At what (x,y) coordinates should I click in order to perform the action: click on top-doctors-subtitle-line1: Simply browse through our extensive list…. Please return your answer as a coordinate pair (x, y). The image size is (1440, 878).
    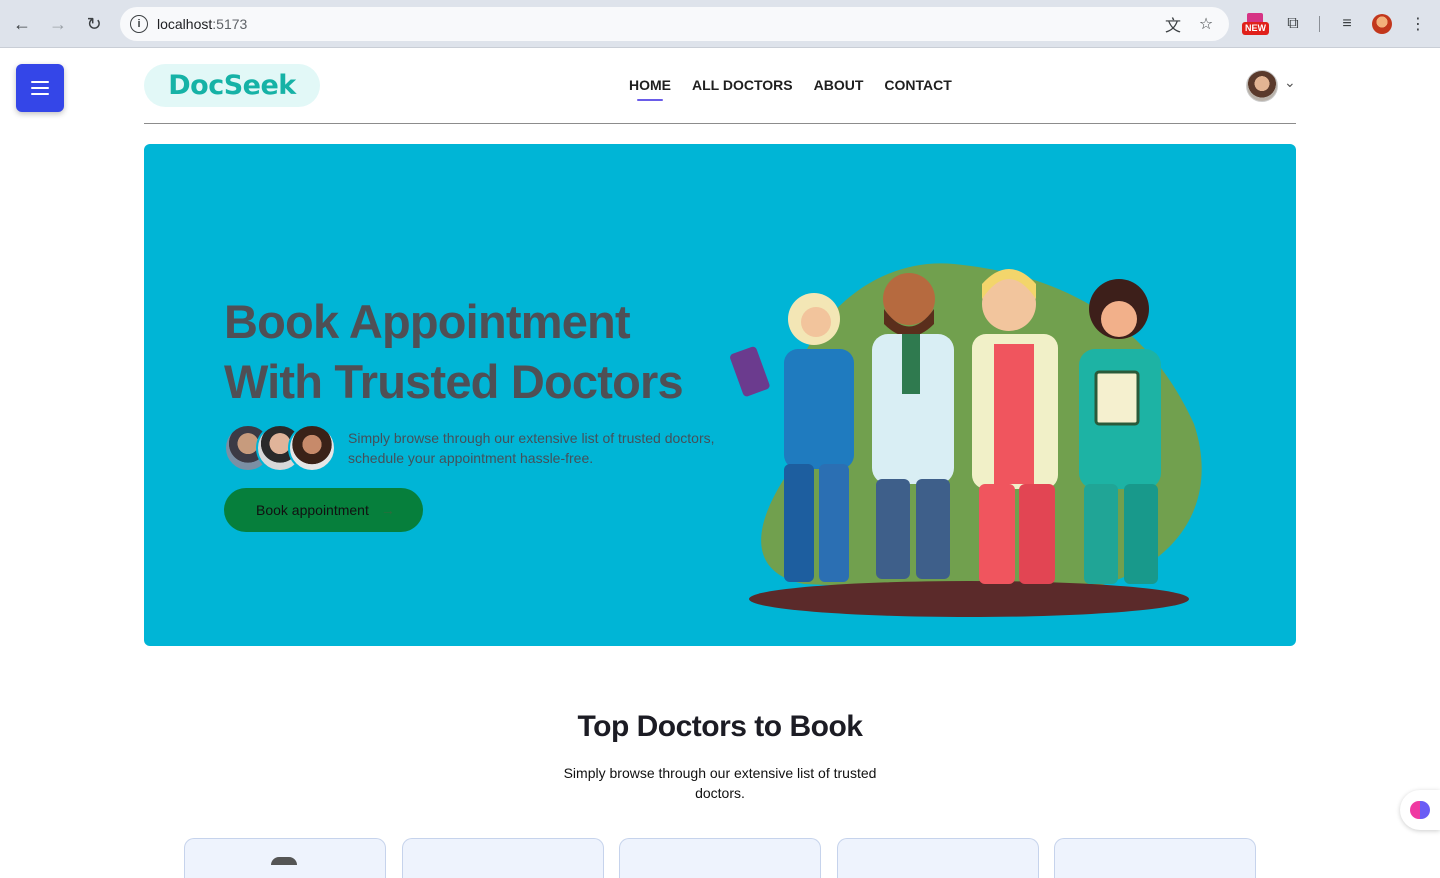
    Looking at the image, I should click on (720, 773).